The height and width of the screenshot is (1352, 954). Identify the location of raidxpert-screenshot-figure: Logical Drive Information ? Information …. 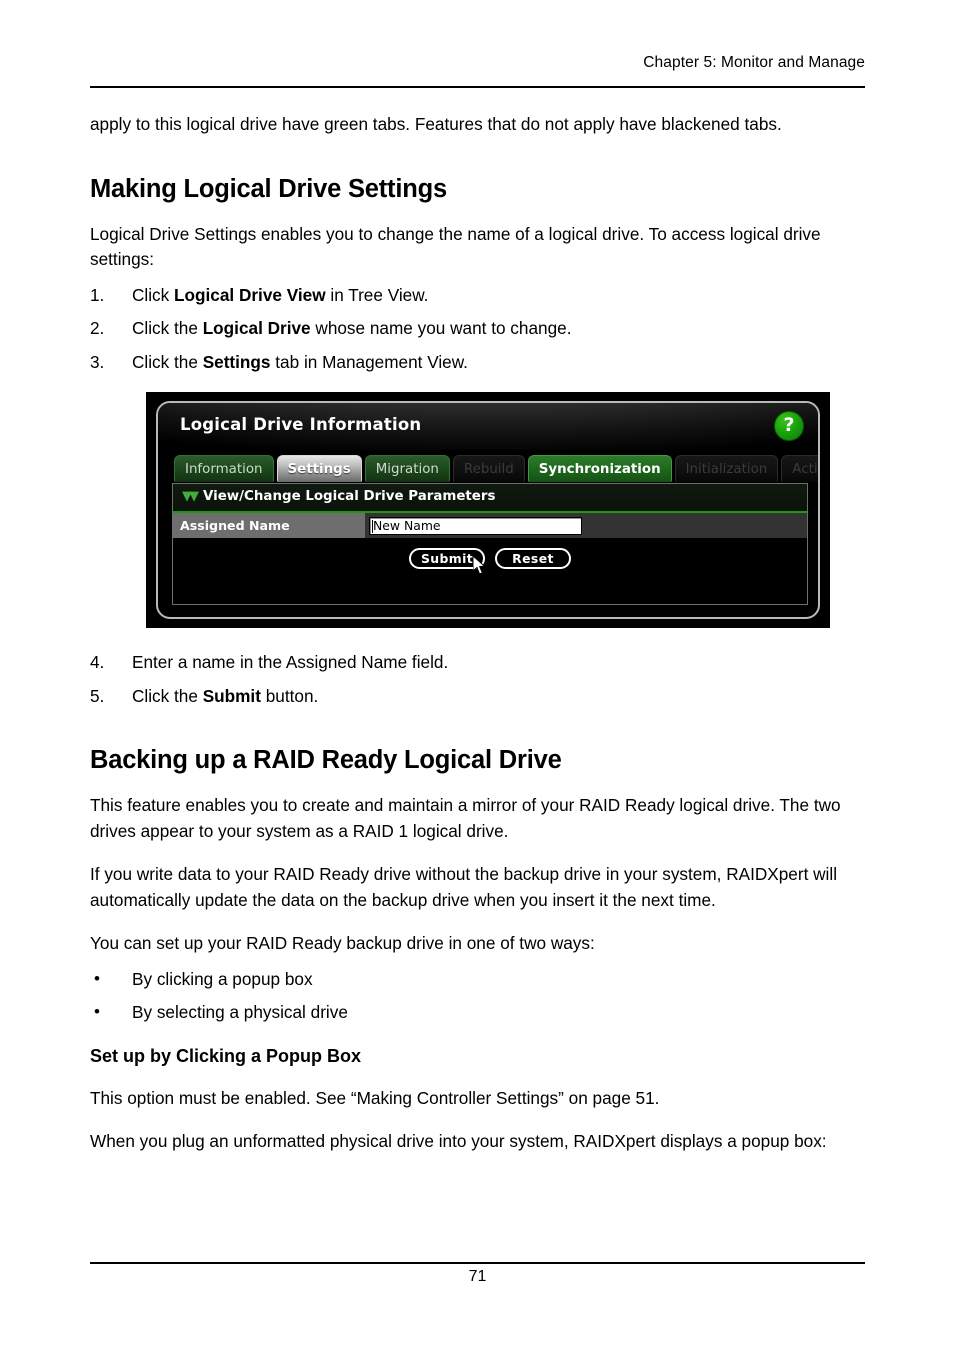
(488, 510).